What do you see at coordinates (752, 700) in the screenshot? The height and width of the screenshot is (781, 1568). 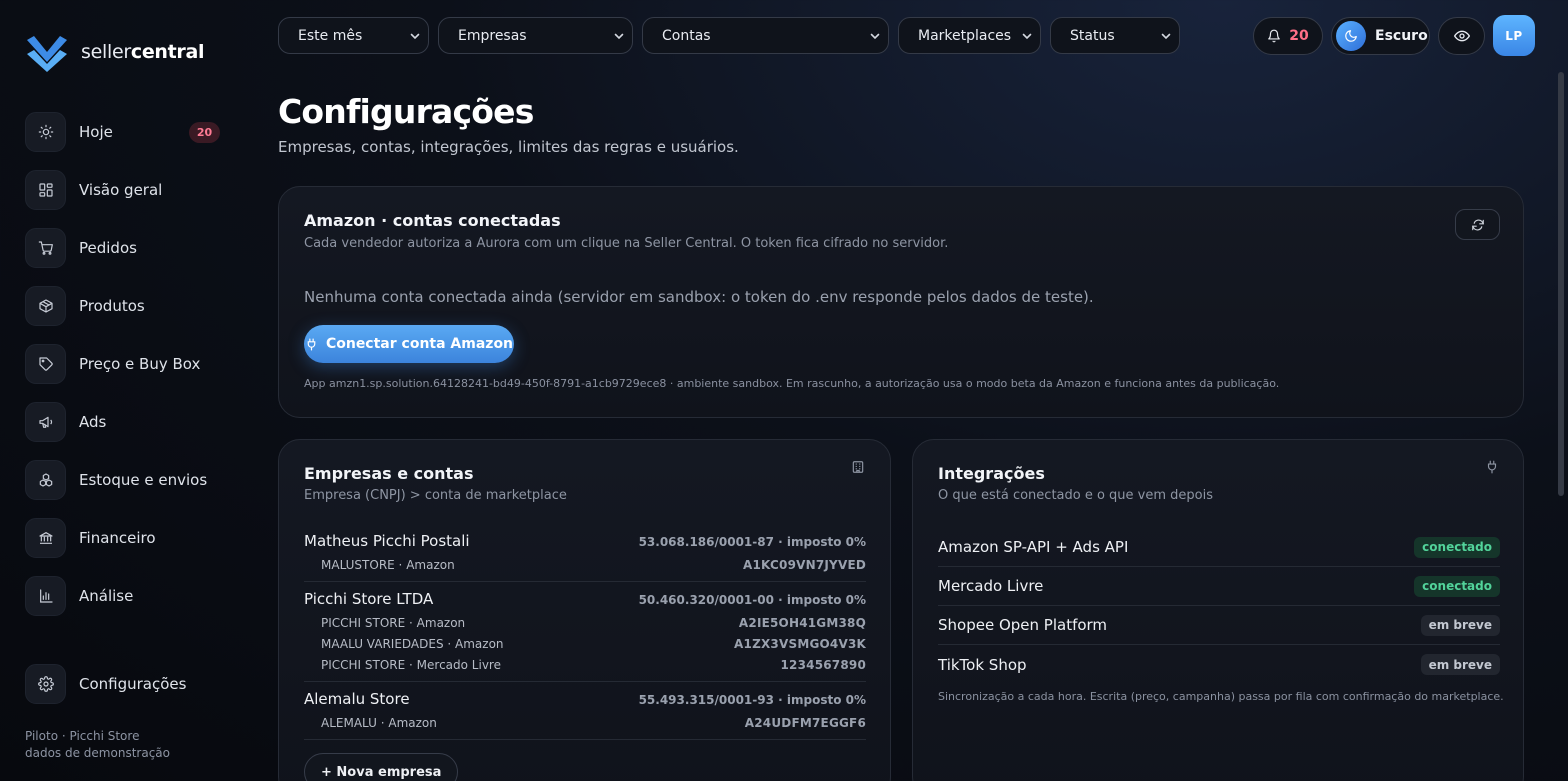 I see `company-cnpj: 55.493.315/0001-93 · imposto 0%` at bounding box center [752, 700].